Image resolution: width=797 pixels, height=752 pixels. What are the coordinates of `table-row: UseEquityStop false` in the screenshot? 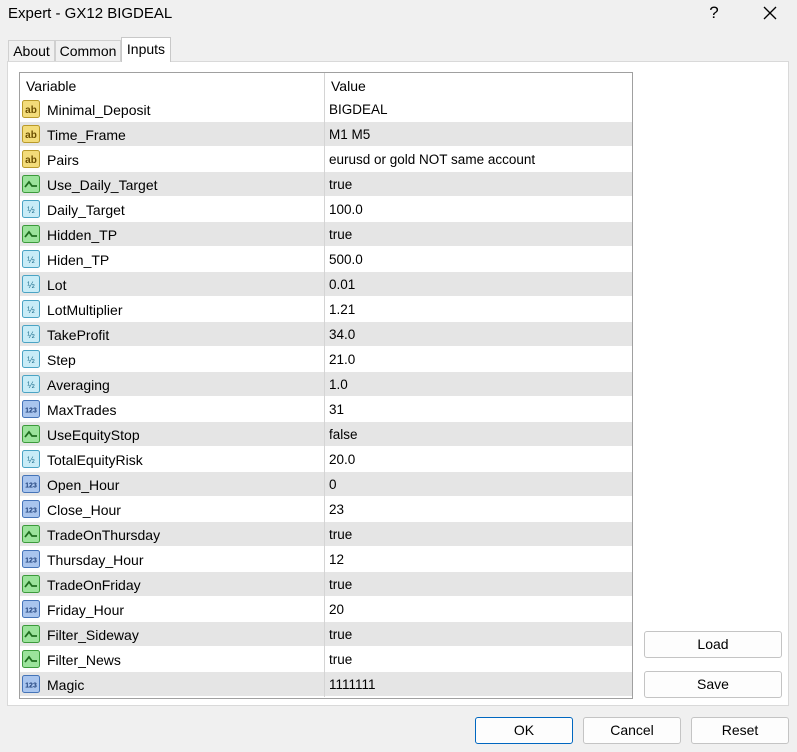 It's located at (326, 434).